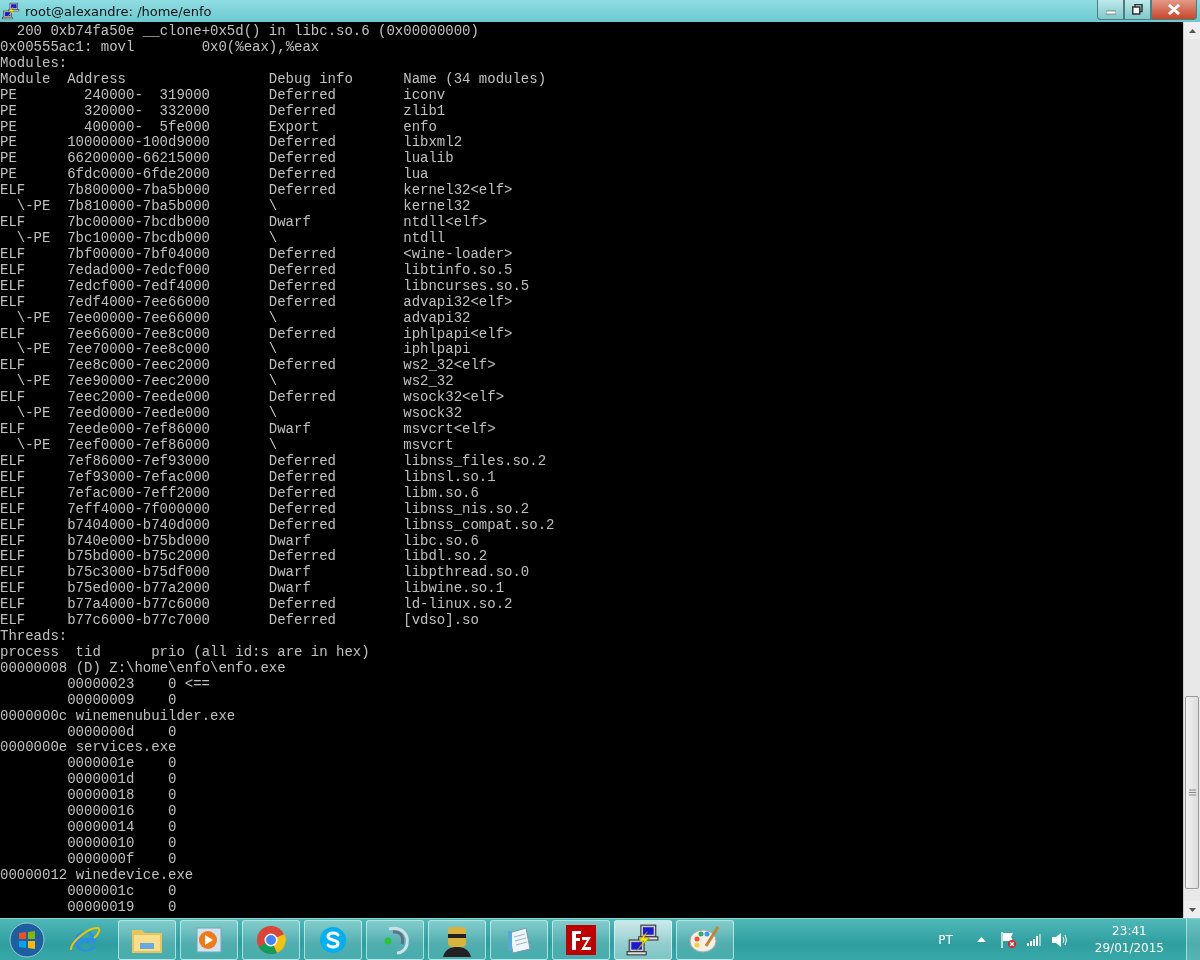 The width and height of the screenshot is (1200, 960). I want to click on module-name: enfo, so click(420, 127).